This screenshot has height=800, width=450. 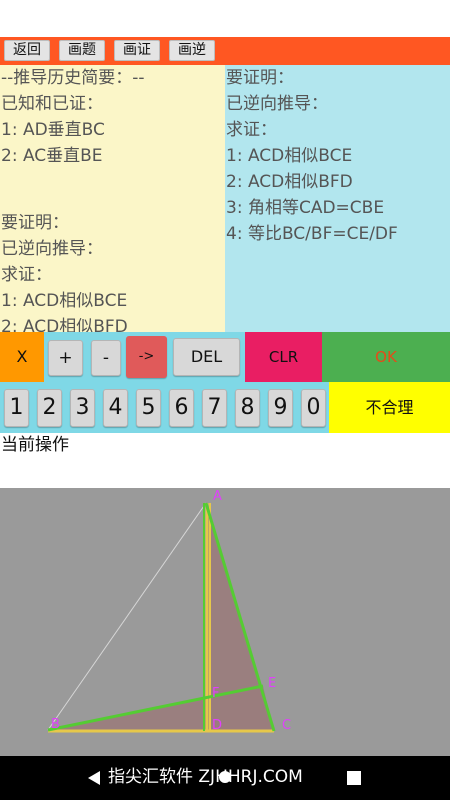 What do you see at coordinates (64, 324) in the screenshot?
I see `history-line: 2: ACD相似BFD` at bounding box center [64, 324].